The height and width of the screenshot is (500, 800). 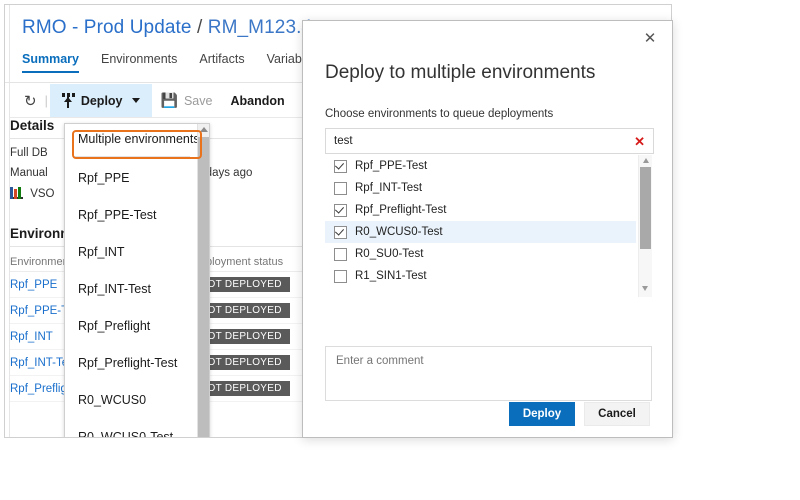 I want to click on list-item-label: R0_WCUS0-Test, so click(x=399, y=232).